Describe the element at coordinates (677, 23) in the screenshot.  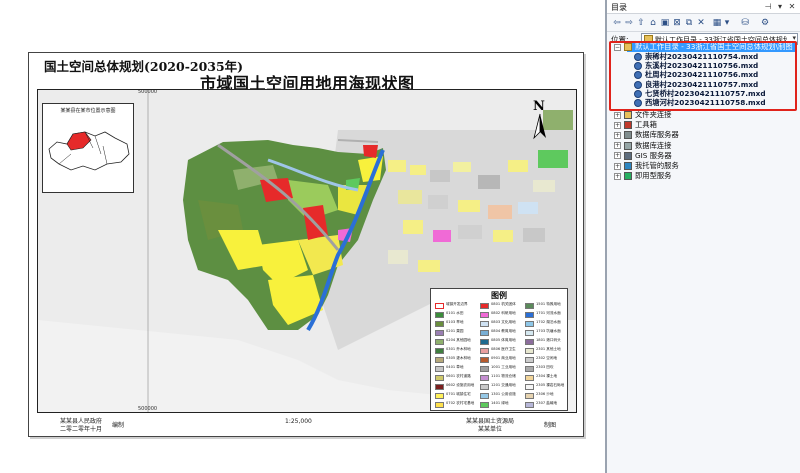
I see `disconnect-folder-icon: ⊠` at that location.